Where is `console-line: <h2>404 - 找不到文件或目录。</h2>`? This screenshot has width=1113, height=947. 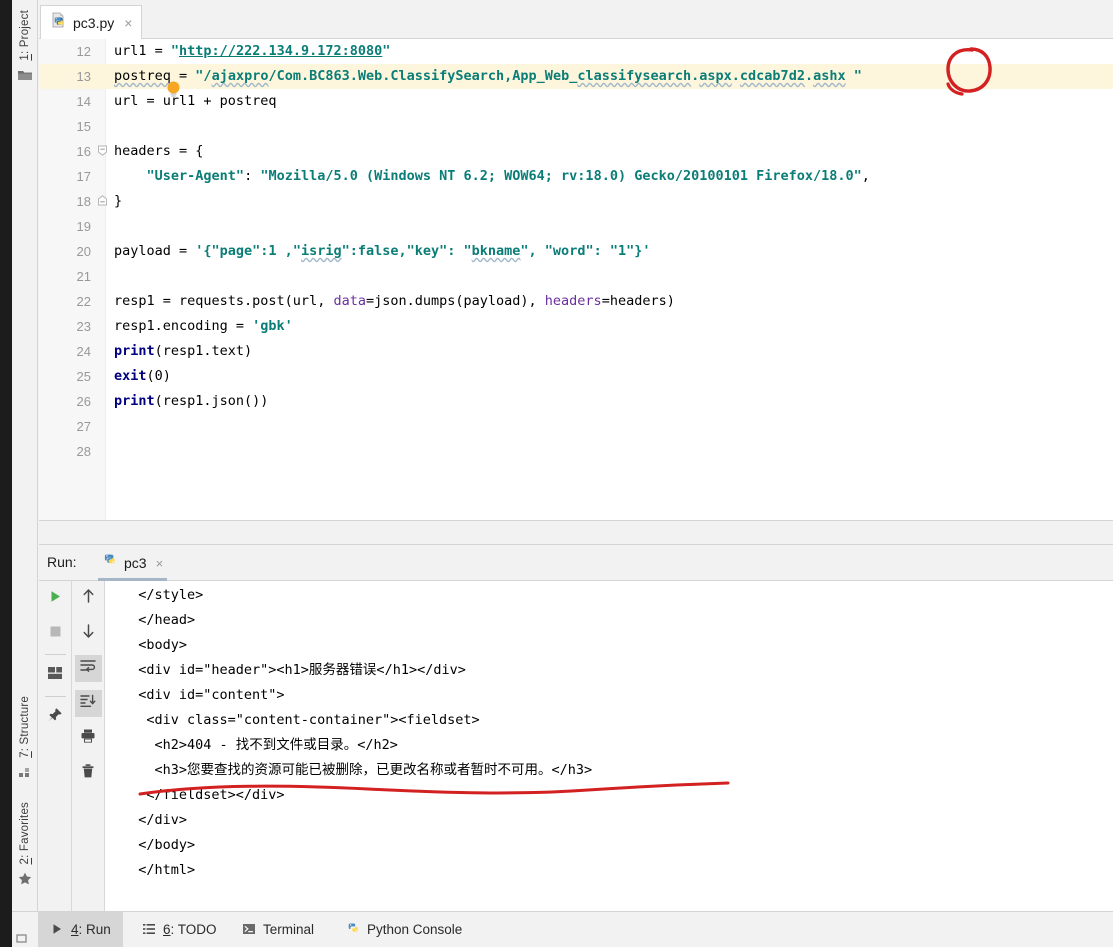 console-line: <h2>404 - 找不到文件或目录。</h2> is located at coordinates (260, 745).